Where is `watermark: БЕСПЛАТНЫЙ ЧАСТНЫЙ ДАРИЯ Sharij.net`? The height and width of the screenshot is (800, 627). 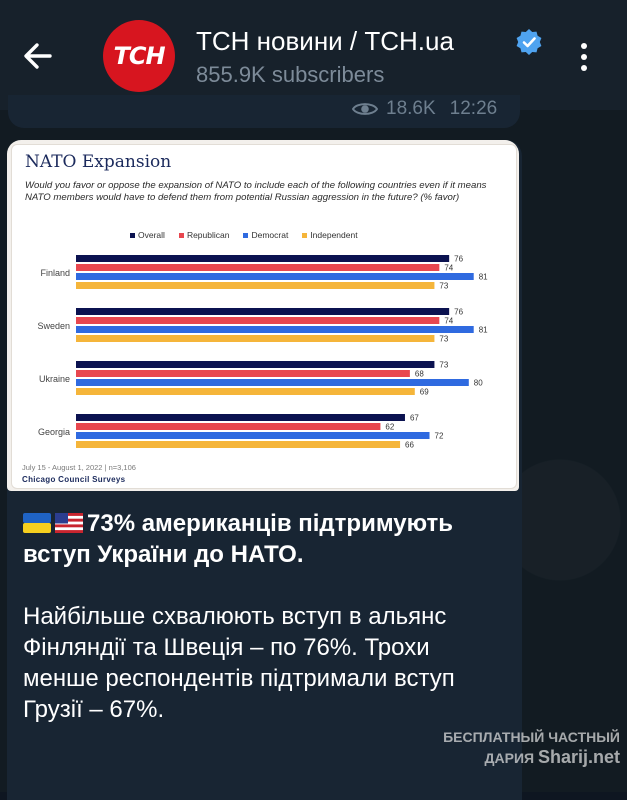 watermark: БЕСПЛАТНЫЙ ЧАСТНЫЙ ДАРИЯ Sharij.net is located at coordinates (515, 747).